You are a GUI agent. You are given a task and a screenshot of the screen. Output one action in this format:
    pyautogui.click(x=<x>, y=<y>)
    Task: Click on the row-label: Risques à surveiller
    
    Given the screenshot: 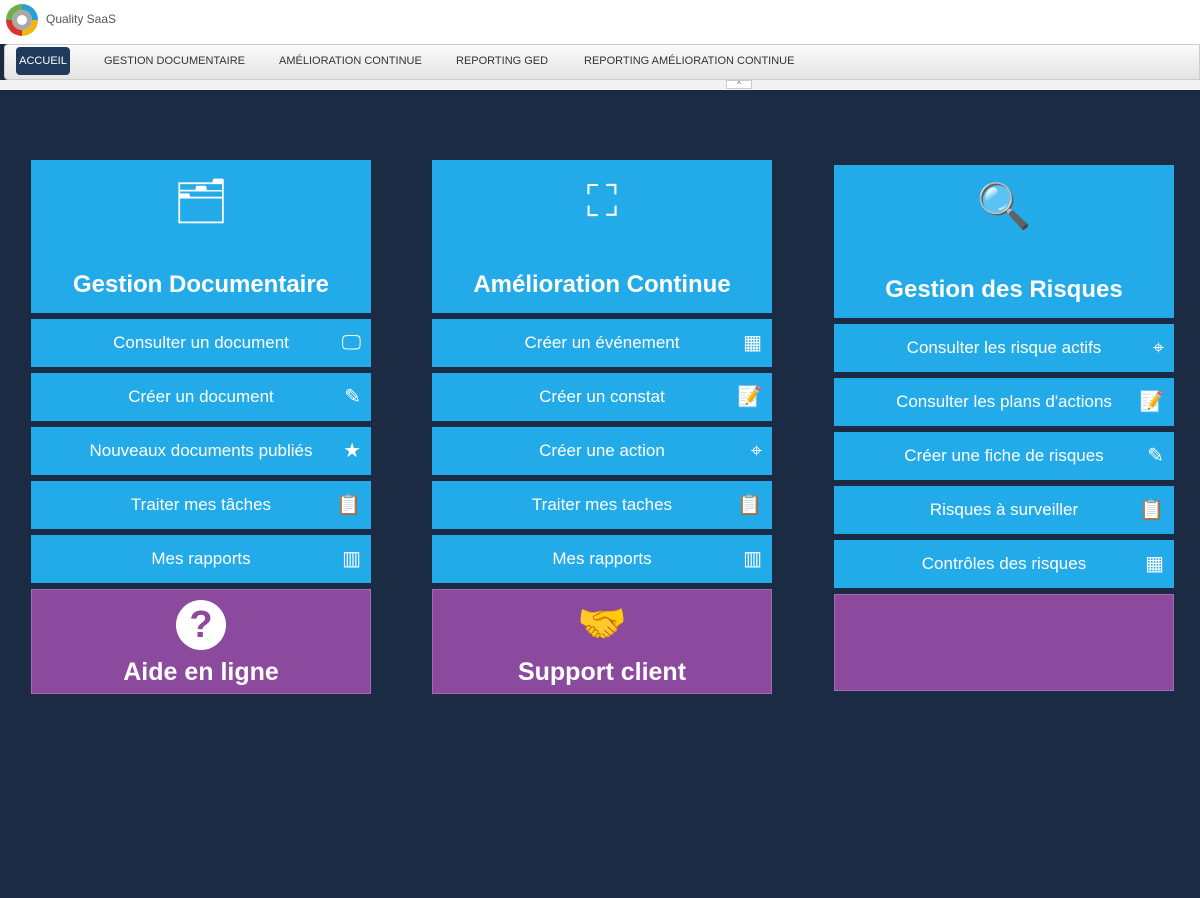 What is the action you would take?
    pyautogui.click(x=1004, y=509)
    